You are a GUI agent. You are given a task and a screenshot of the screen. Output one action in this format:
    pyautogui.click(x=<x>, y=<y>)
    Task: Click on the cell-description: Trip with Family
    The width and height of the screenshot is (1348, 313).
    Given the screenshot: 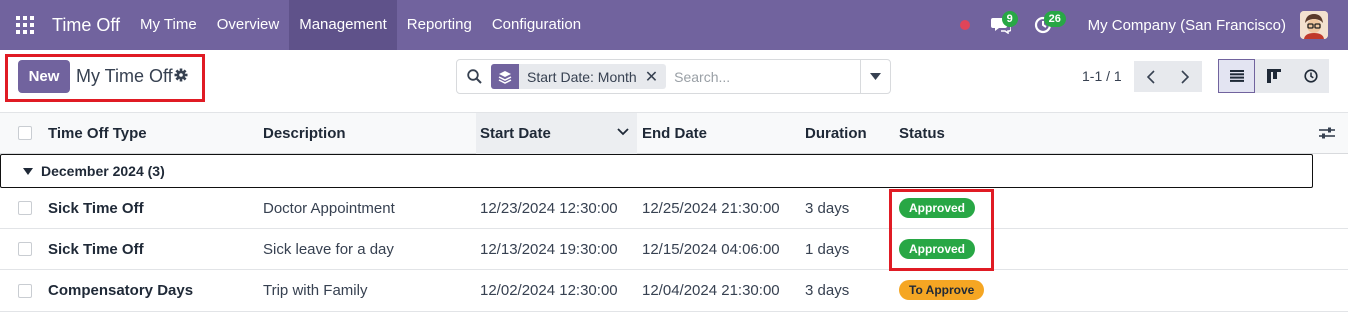 What is the action you would take?
    pyautogui.click(x=315, y=290)
    